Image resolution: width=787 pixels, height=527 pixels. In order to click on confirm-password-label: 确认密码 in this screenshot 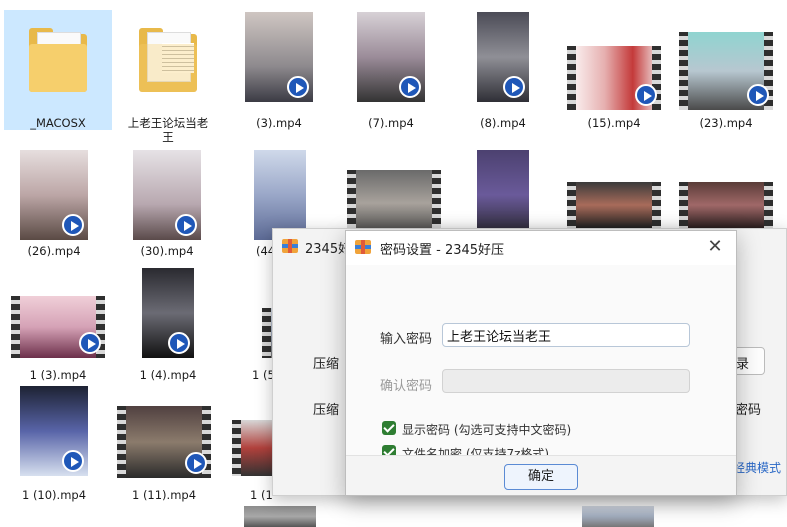, I will do `click(406, 386)`.